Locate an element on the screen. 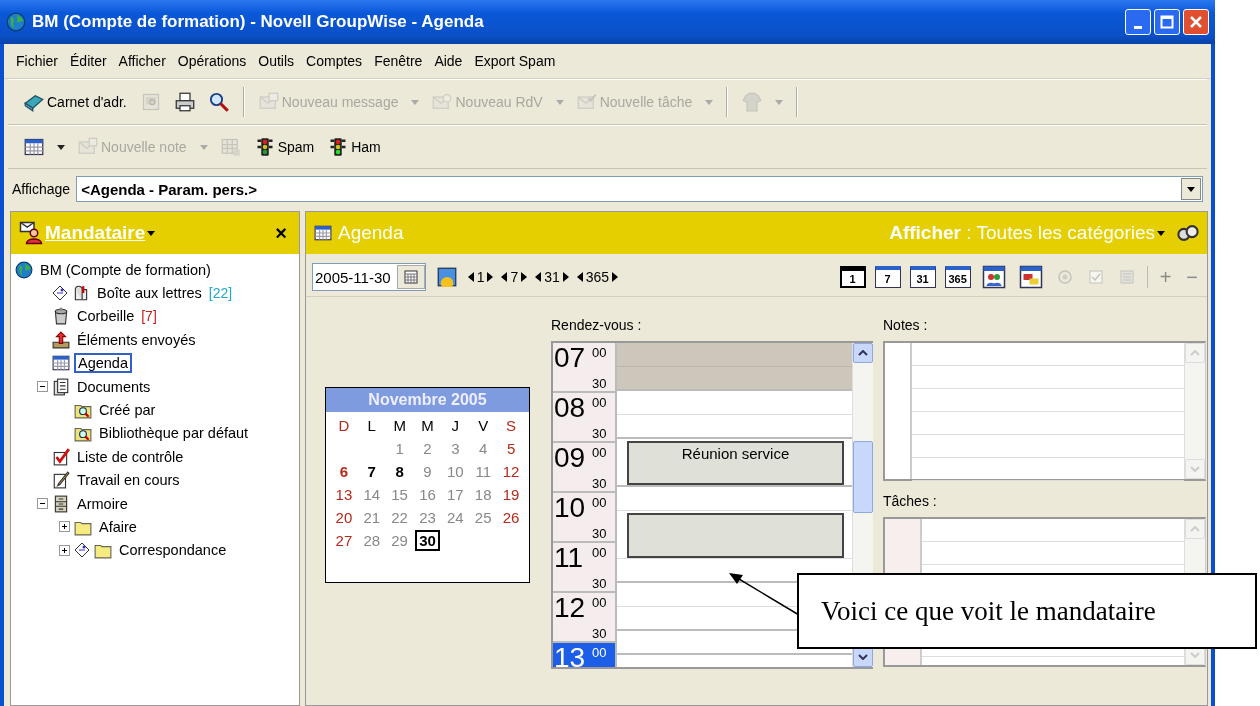 The height and width of the screenshot is (706, 1260). appointments-label: Rendez-vous : is located at coordinates (597, 325).